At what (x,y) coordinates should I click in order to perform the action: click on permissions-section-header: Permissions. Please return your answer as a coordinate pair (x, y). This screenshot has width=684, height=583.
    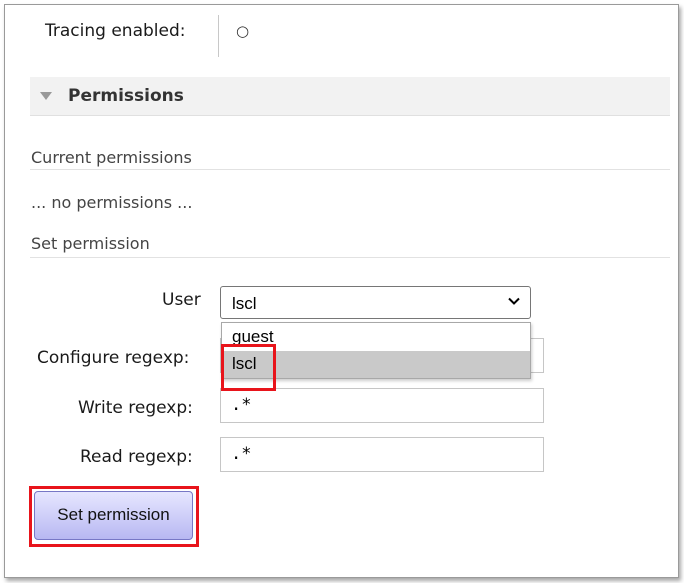
    Looking at the image, I should click on (350, 96).